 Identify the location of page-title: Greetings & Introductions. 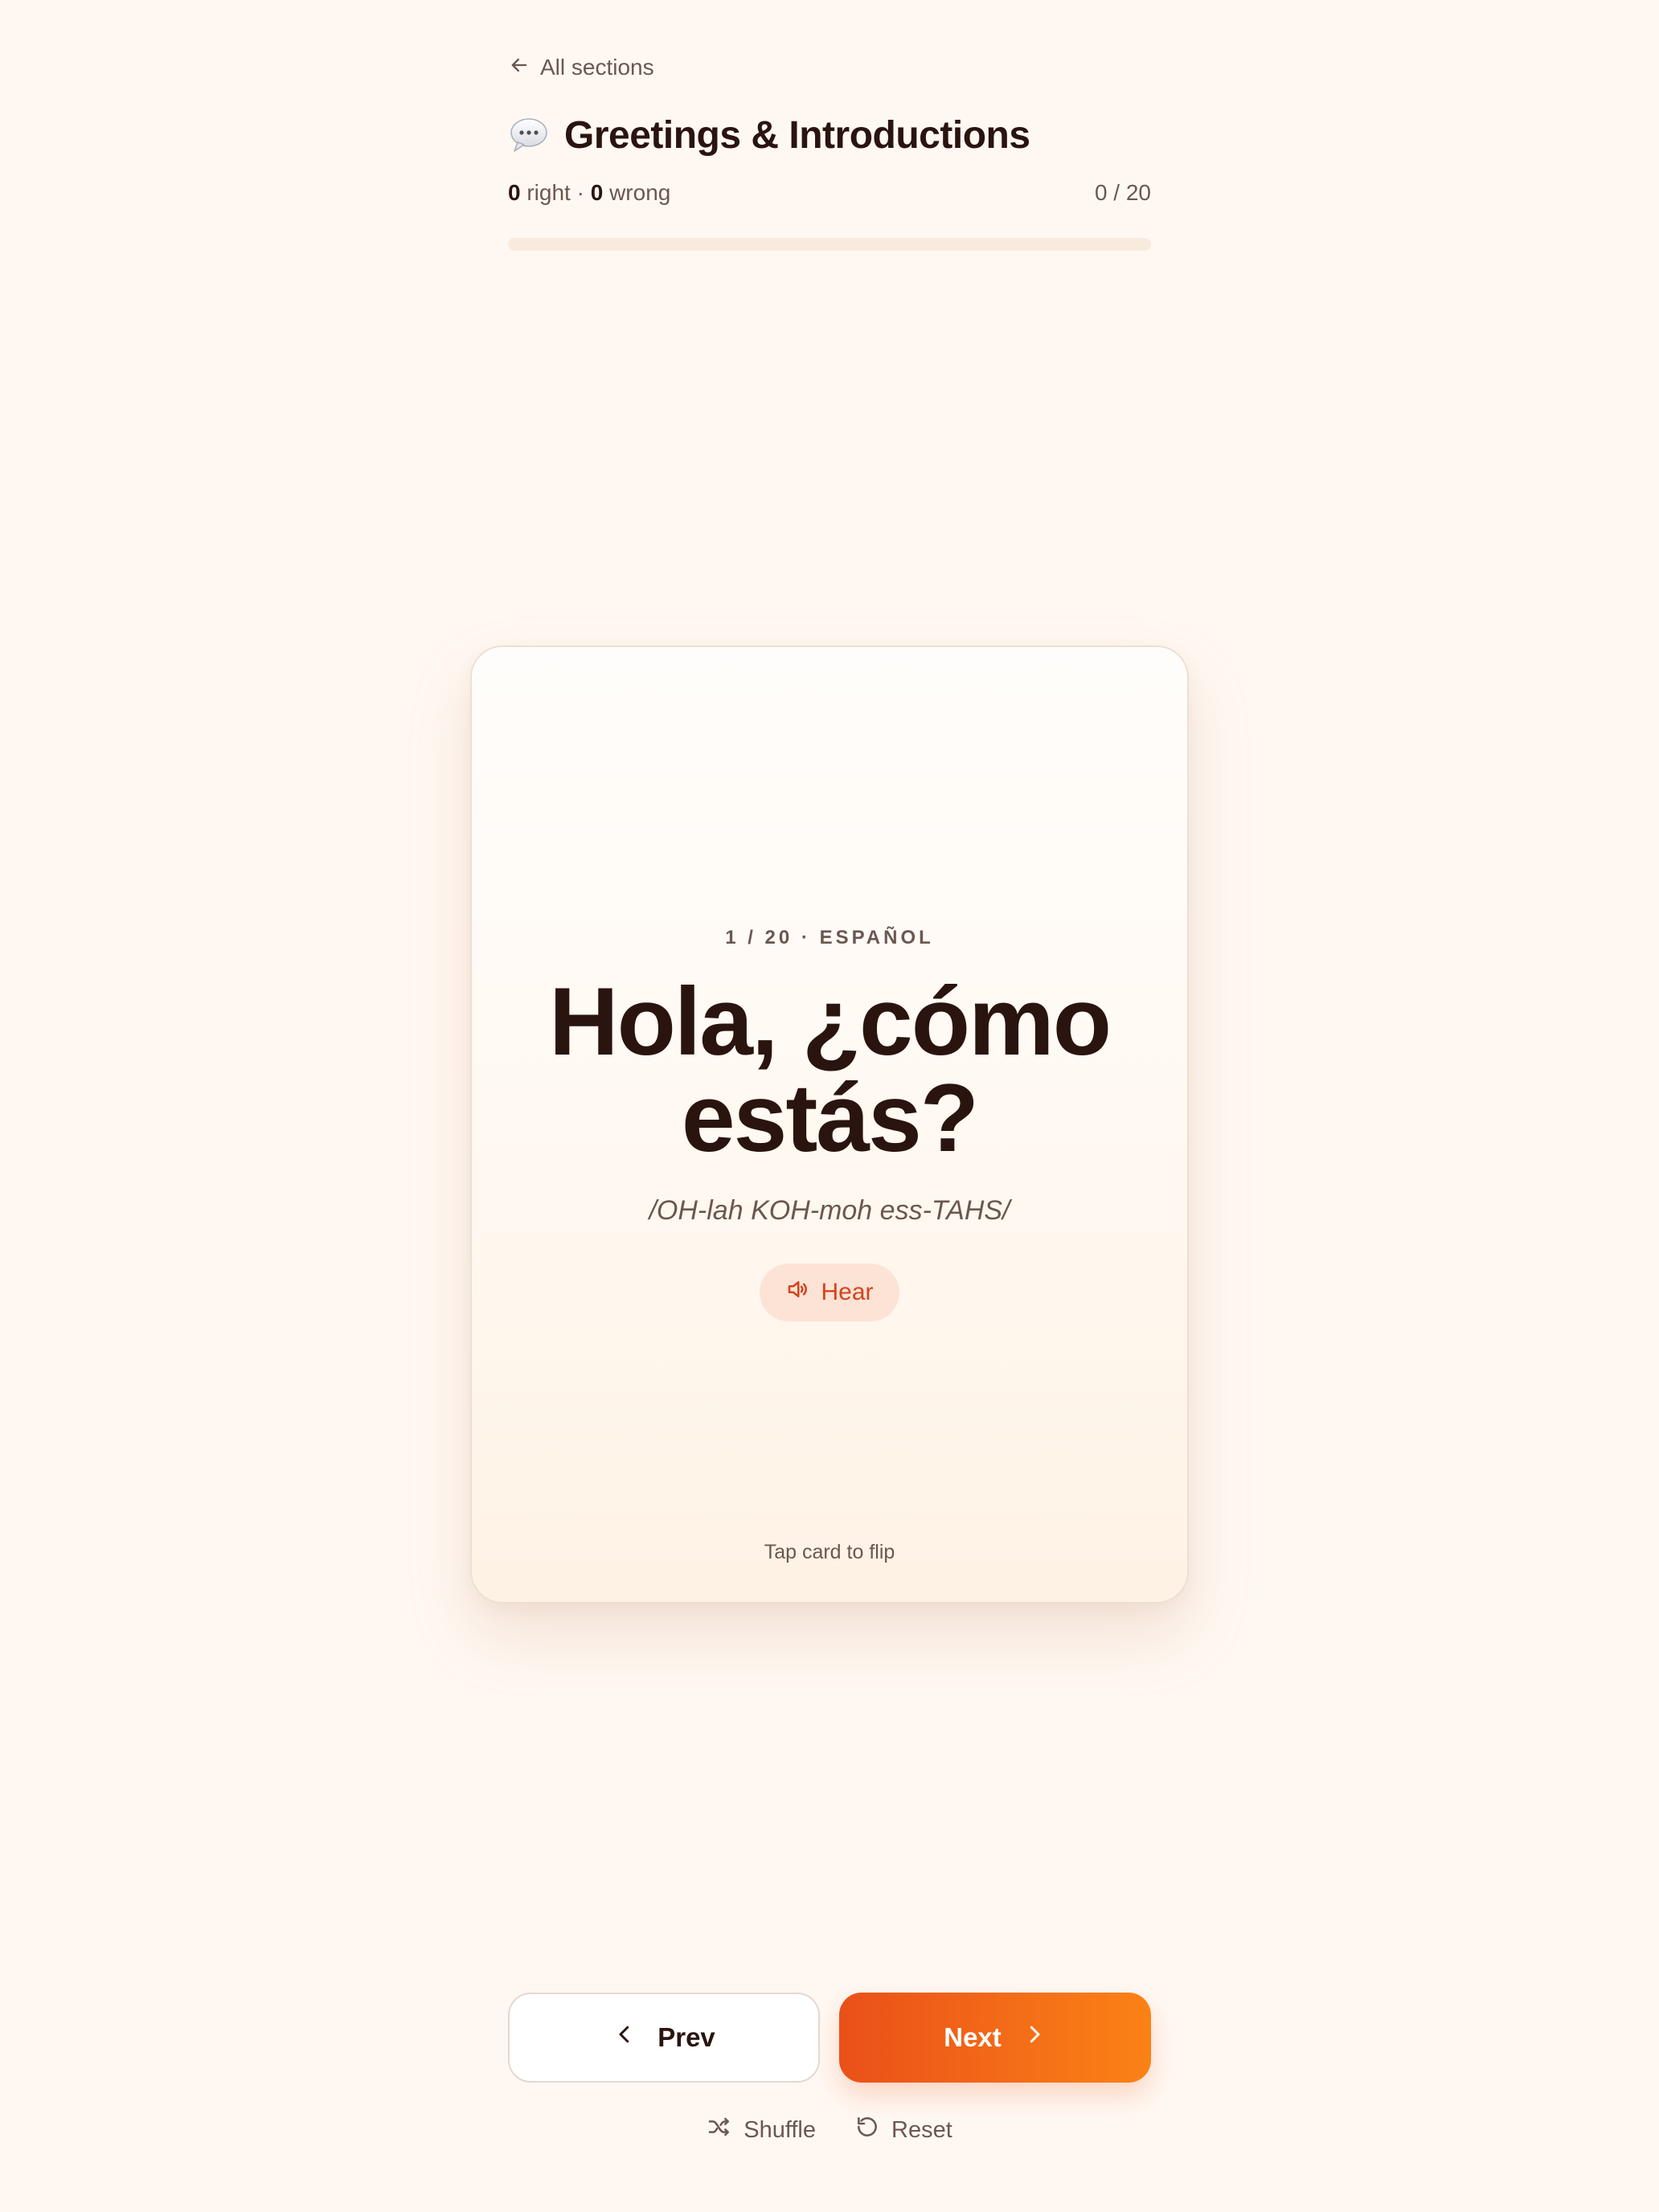
(797, 135).